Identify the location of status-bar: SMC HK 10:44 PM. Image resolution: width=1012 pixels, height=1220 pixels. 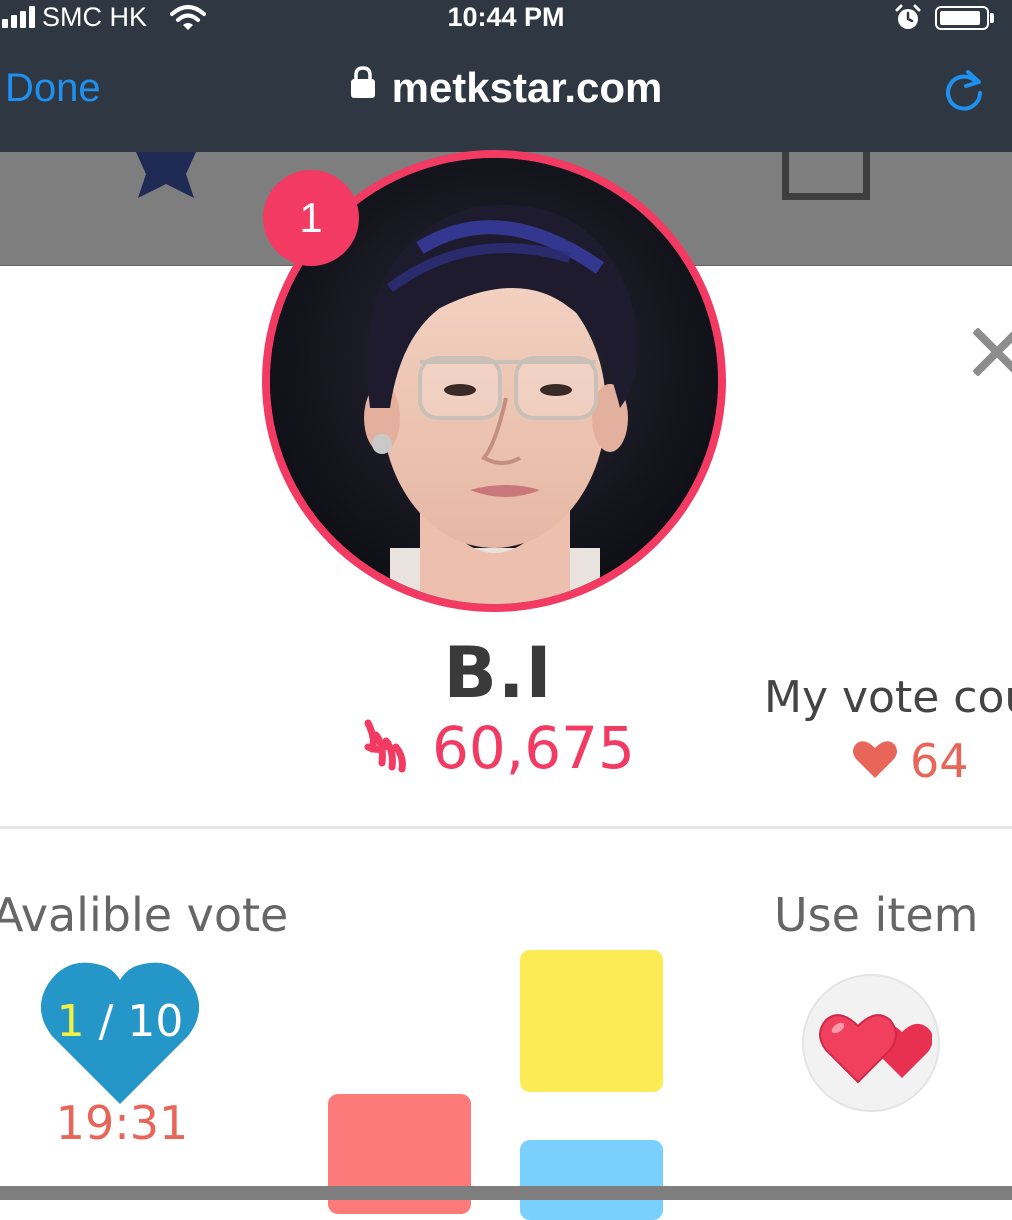
(506, 19).